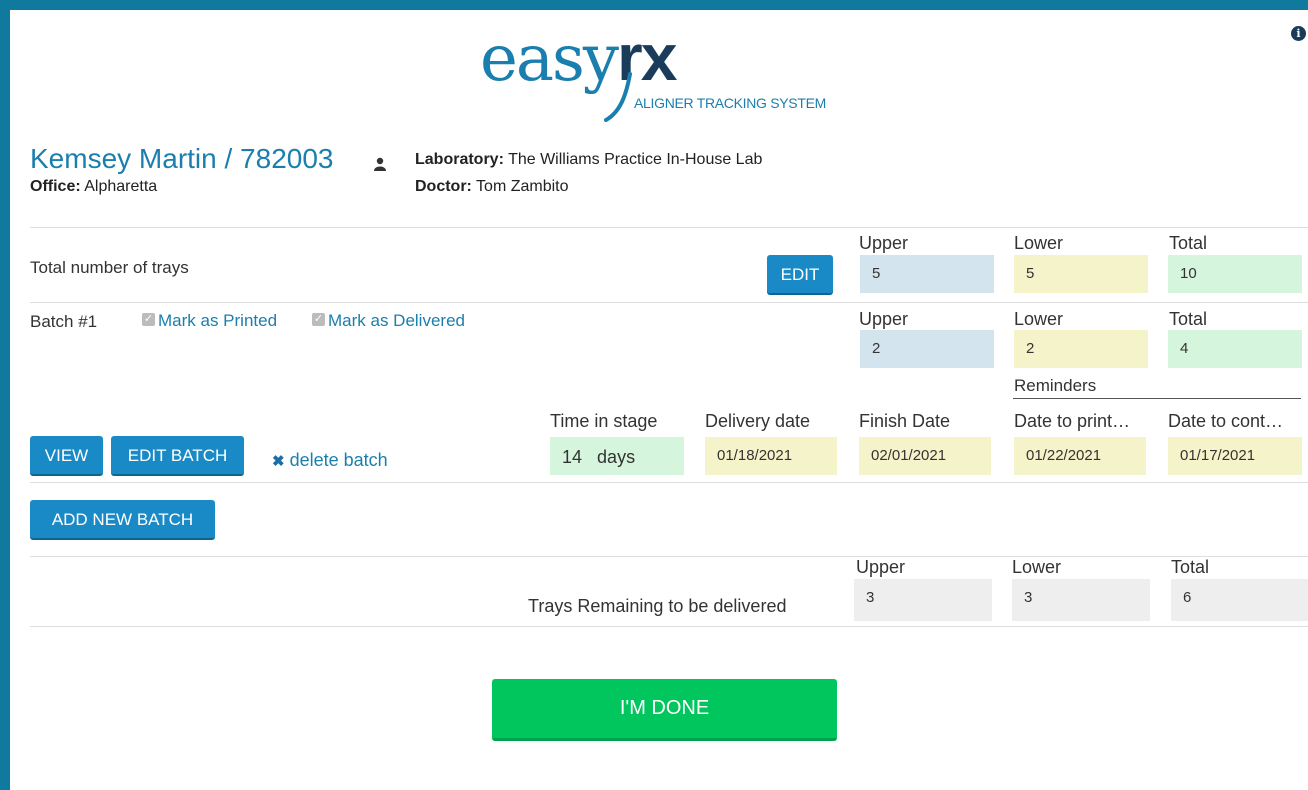 Image resolution: width=1308 pixels, height=790 pixels. I want to click on mark-delivered-label: Mark as Delivered, so click(396, 320).